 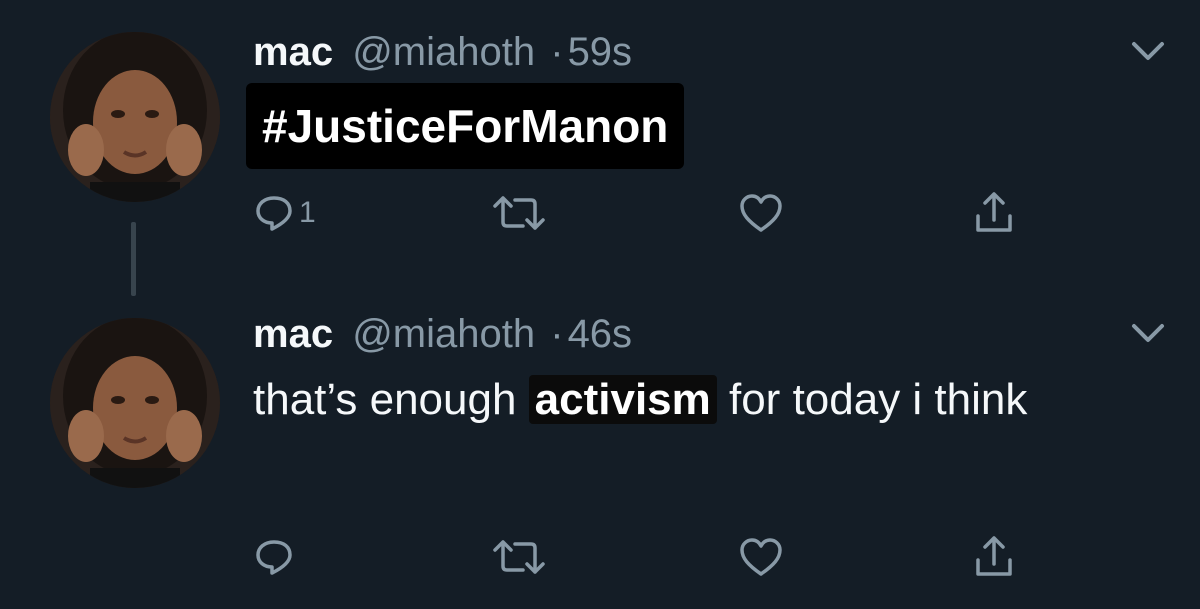 What do you see at coordinates (653, 213) in the screenshot?
I see `tweet-actions: 1` at bounding box center [653, 213].